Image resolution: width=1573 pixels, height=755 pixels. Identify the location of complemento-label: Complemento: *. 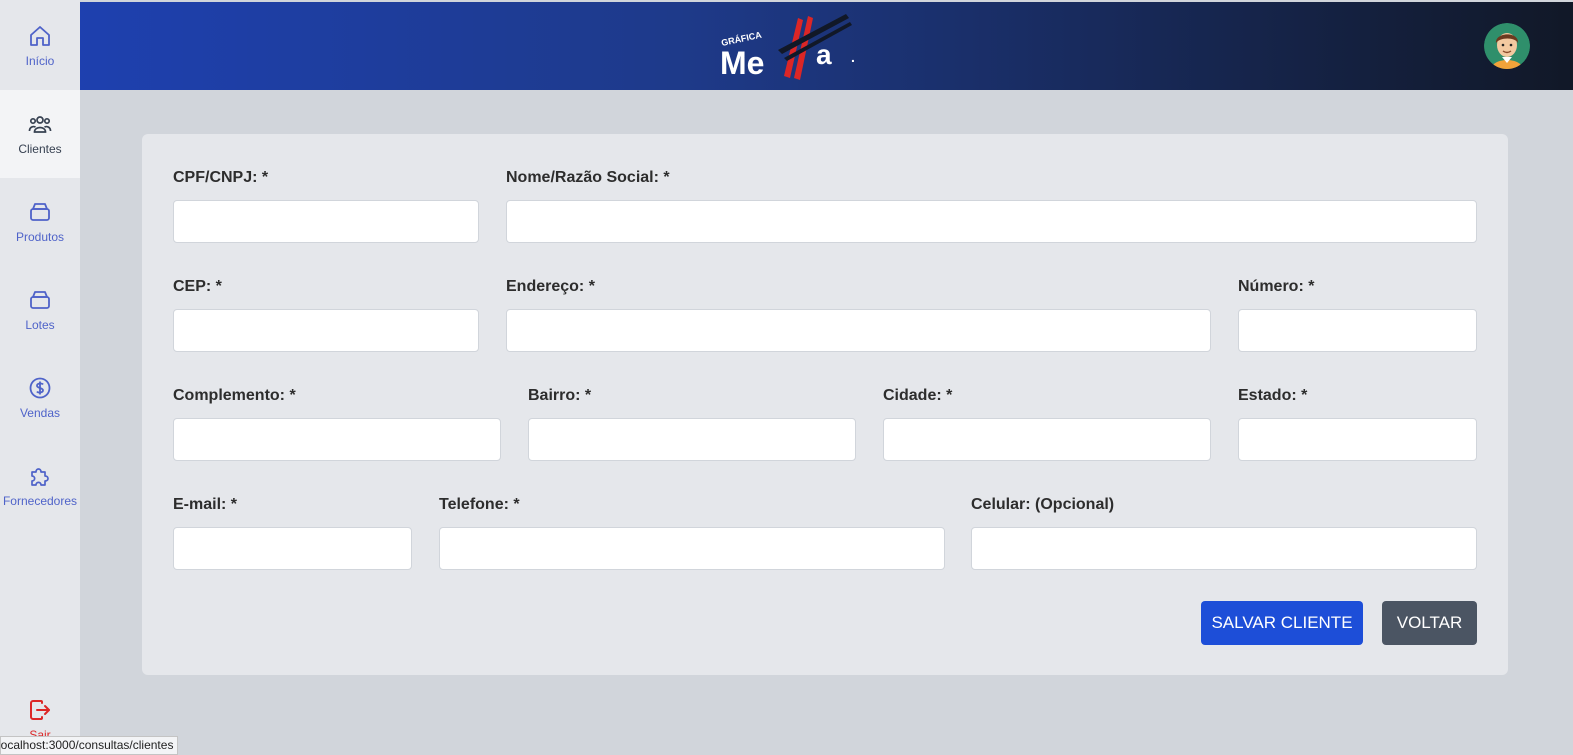
(234, 395).